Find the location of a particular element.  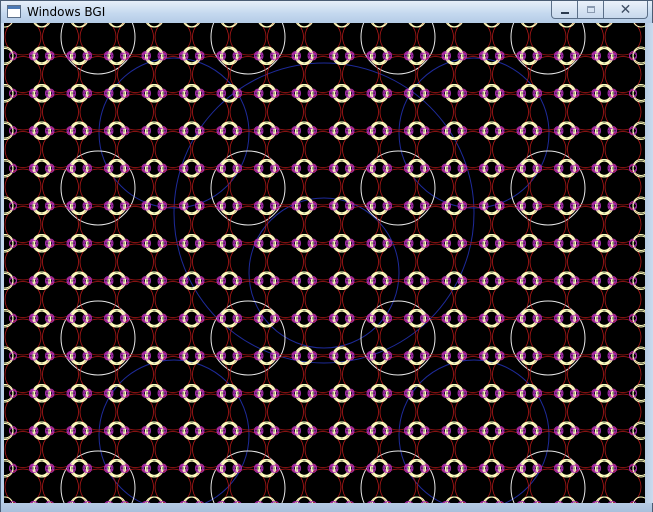

app-window-icon is located at coordinates (14, 11).